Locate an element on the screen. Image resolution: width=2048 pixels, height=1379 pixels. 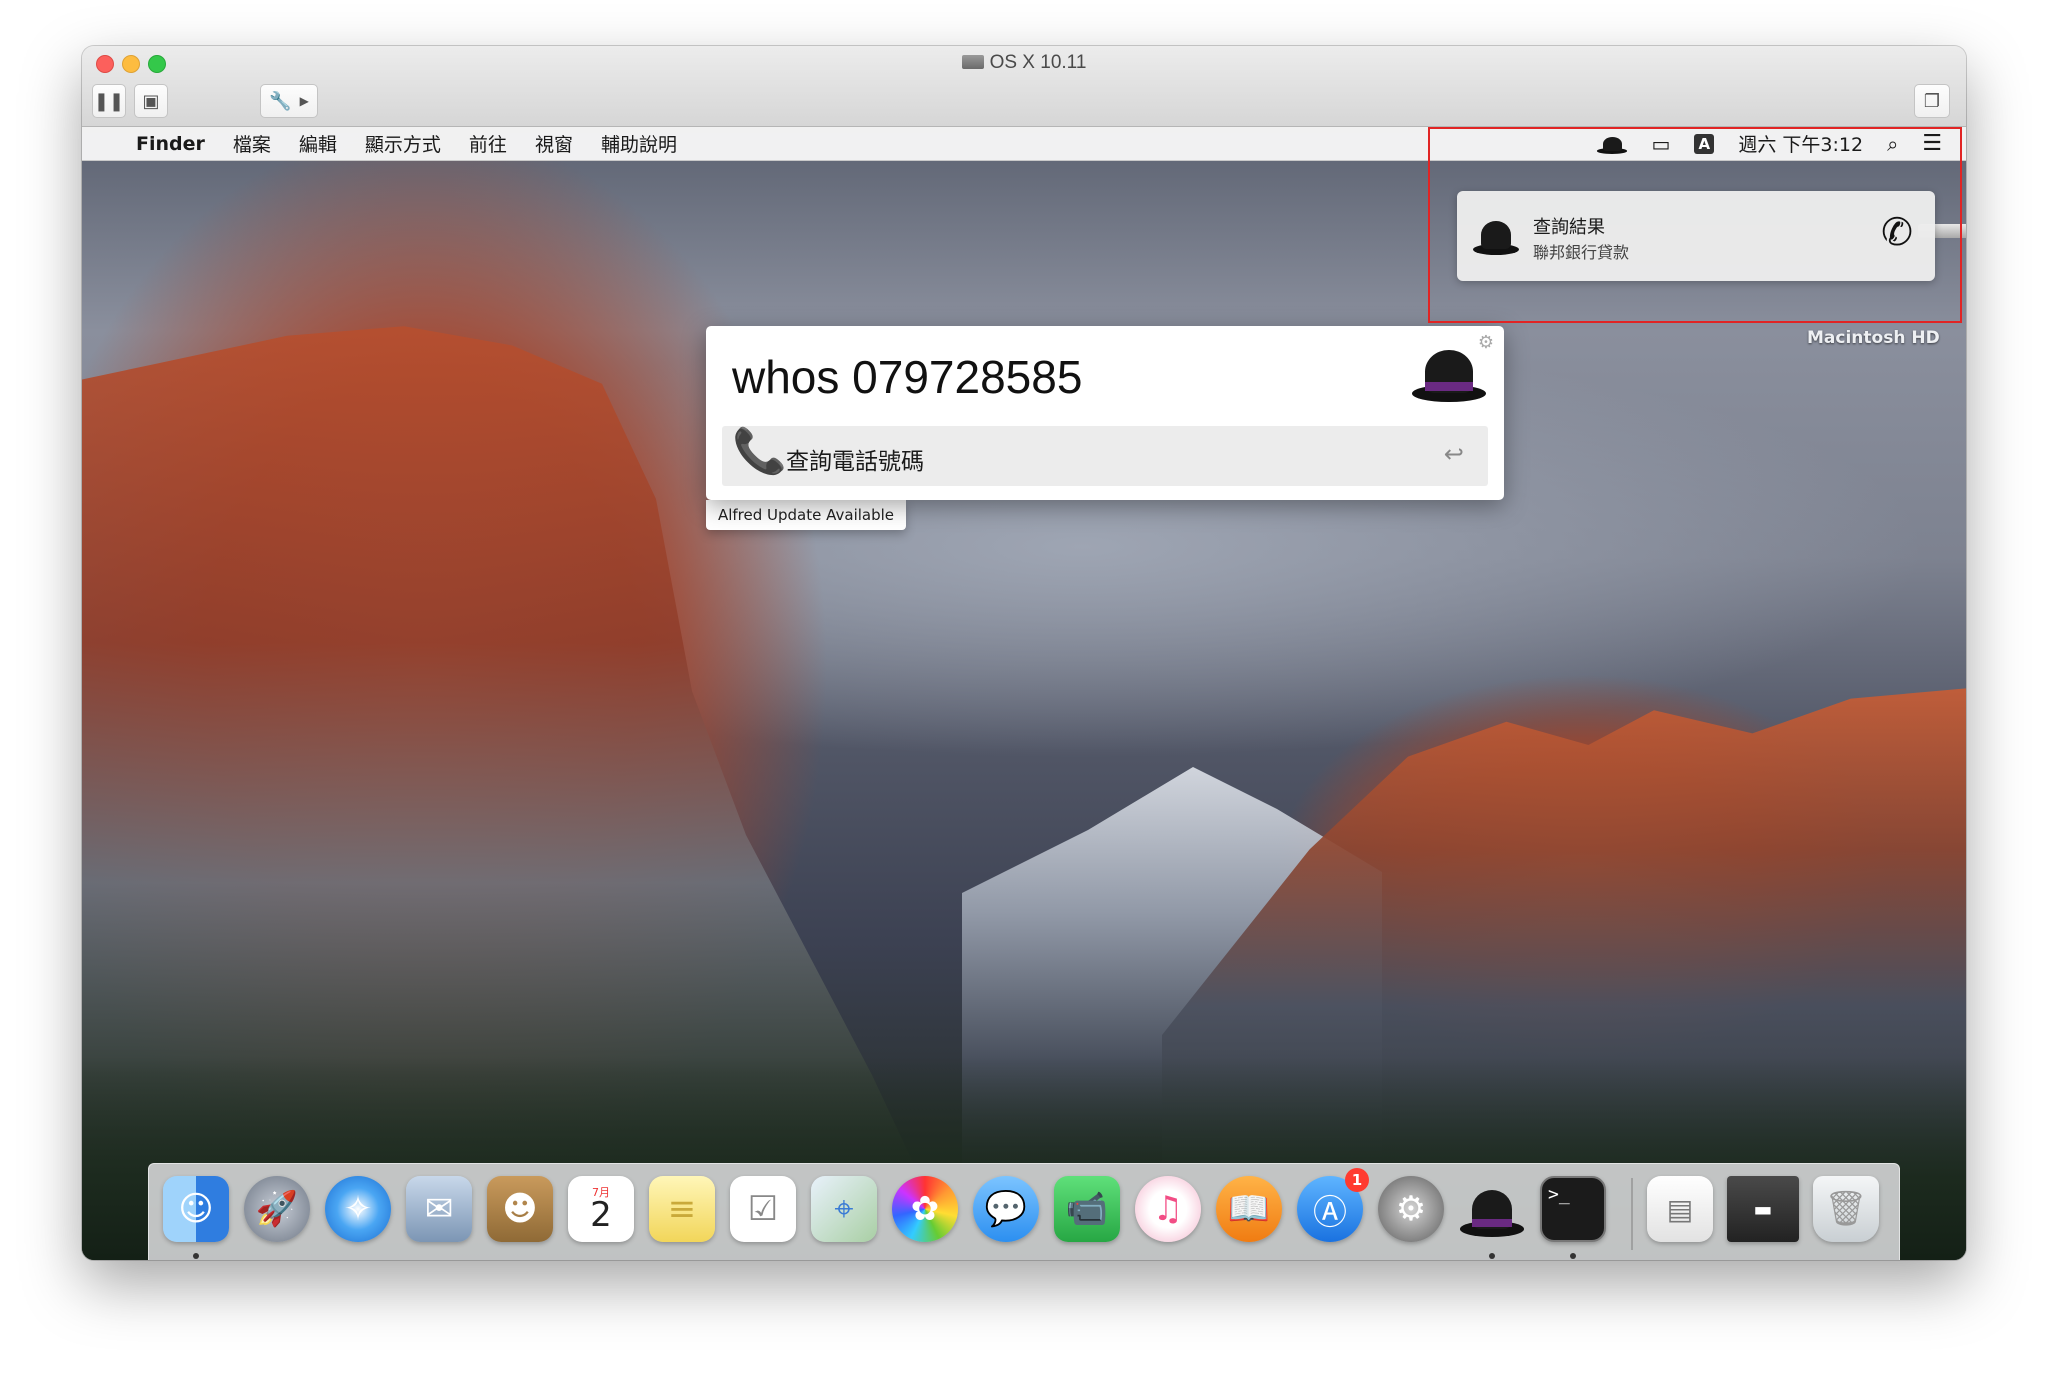
dock-downloads-stack-icon: ▬ is located at coordinates (1763, 1209).